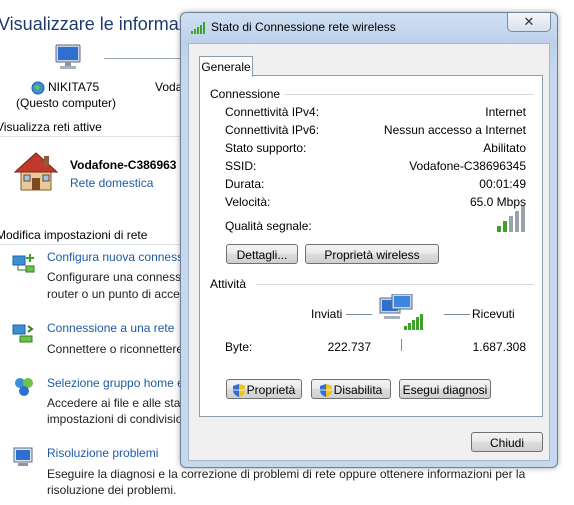  What do you see at coordinates (23, 333) in the screenshot?
I see `connect-network-icon` at bounding box center [23, 333].